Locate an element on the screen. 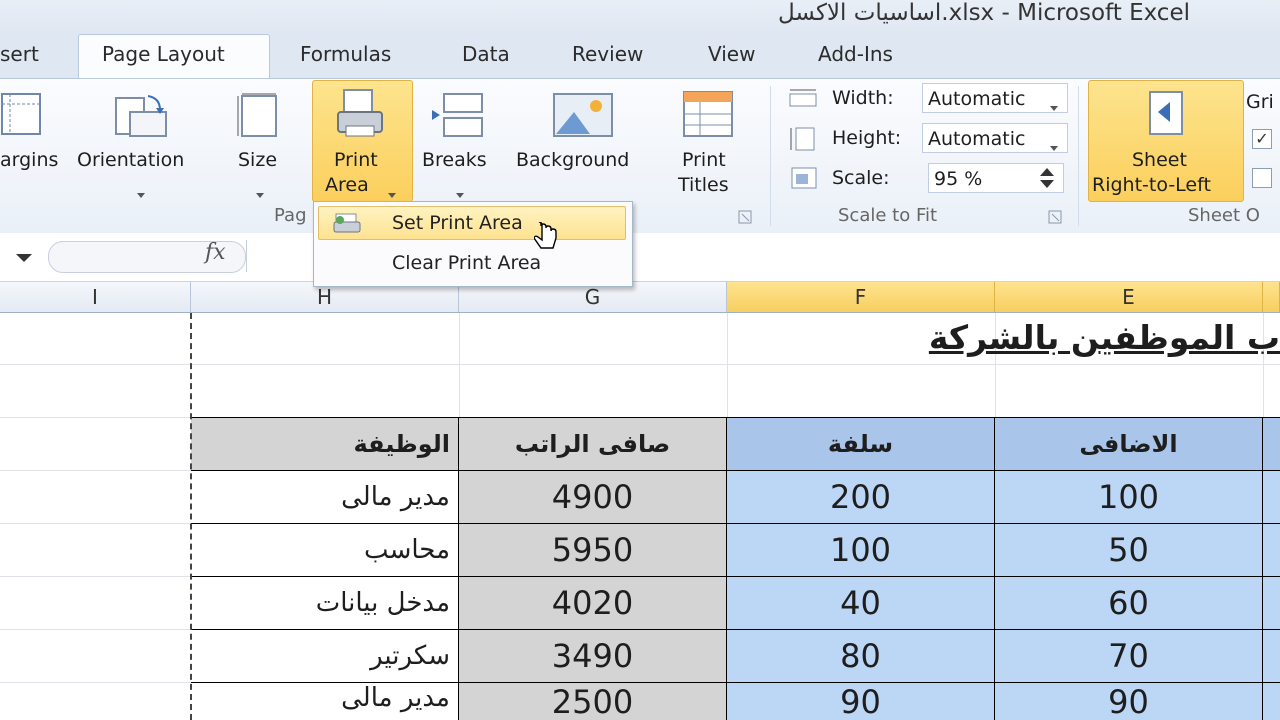 Image resolution: width=1280 pixels, height=720 pixels. header-cut-cell is located at coordinates (1271, 444).